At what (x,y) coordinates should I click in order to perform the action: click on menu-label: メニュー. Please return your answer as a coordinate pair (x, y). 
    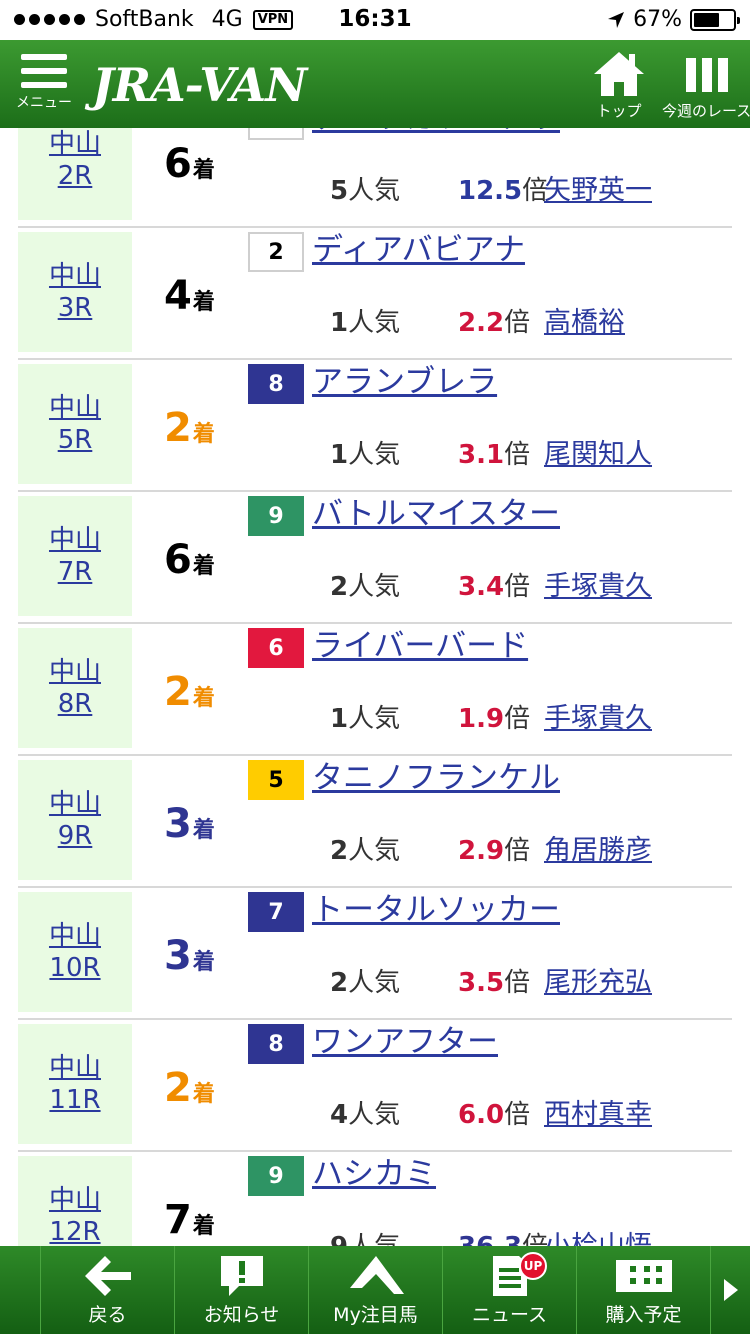
    Looking at the image, I should click on (44, 103).